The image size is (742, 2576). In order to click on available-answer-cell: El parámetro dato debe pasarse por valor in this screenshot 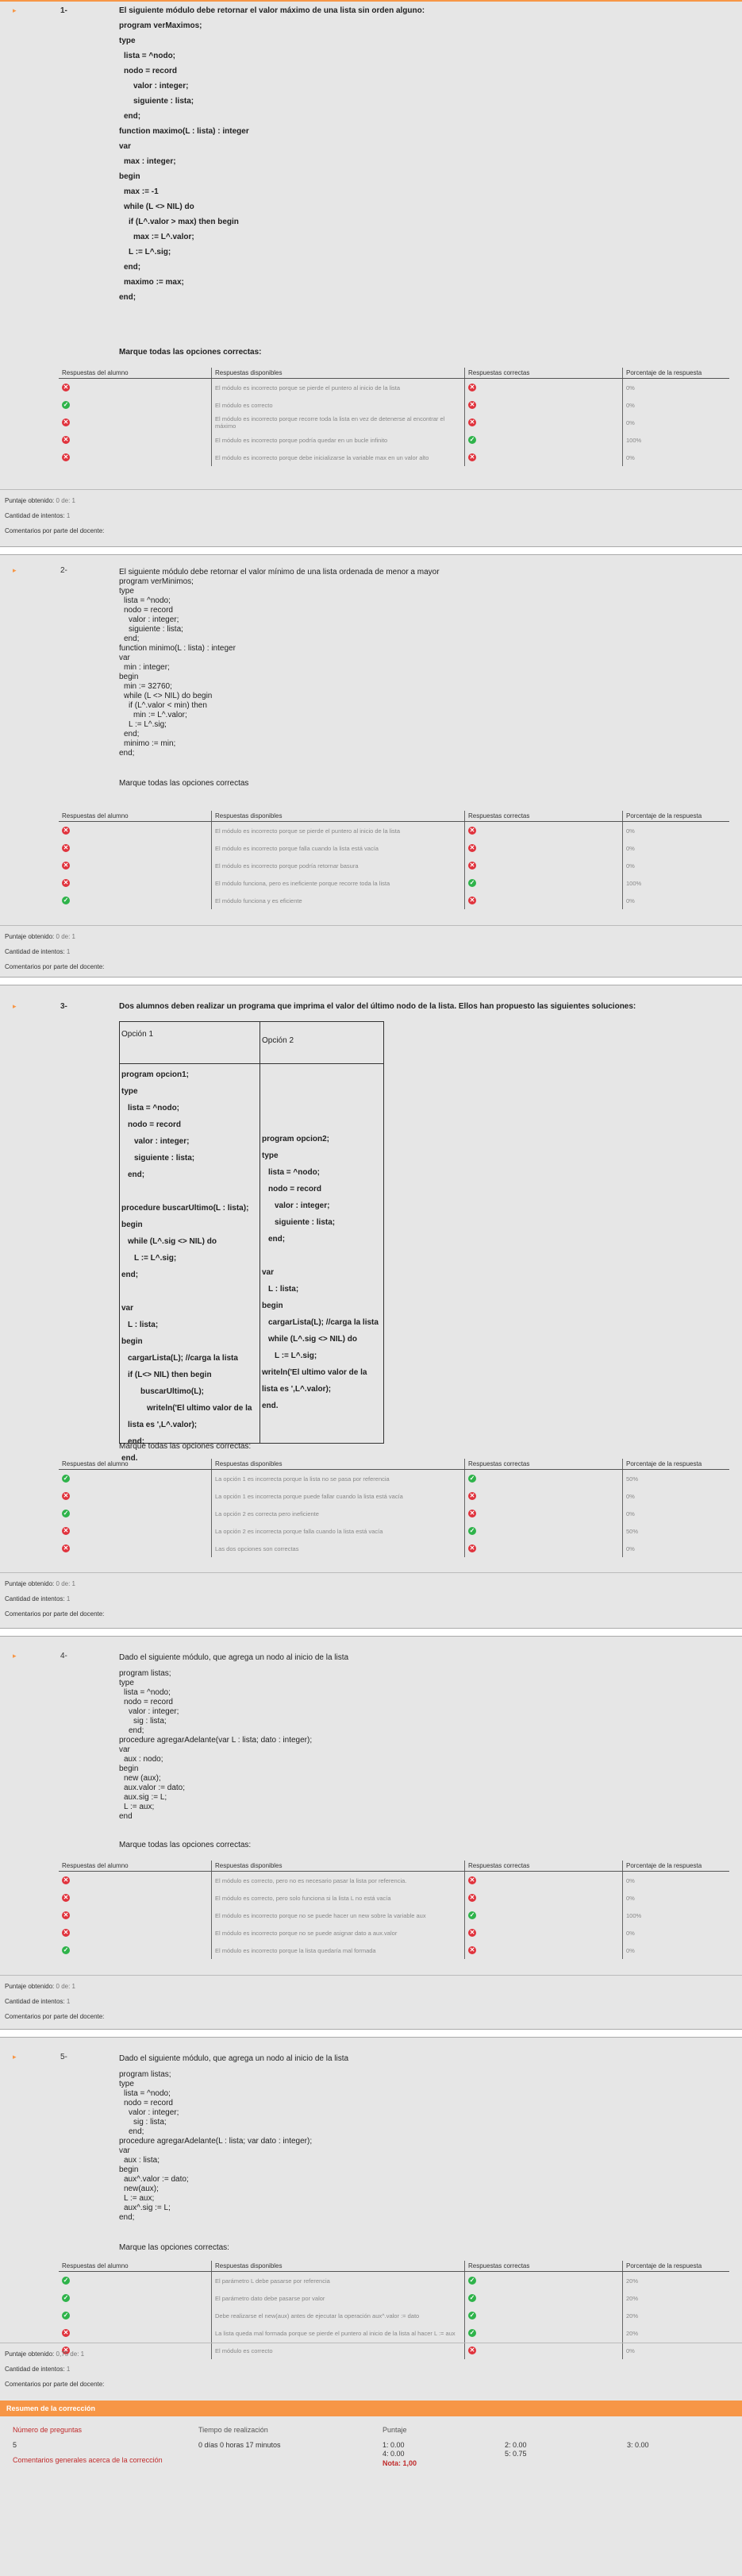, I will do `click(338, 2298)`.